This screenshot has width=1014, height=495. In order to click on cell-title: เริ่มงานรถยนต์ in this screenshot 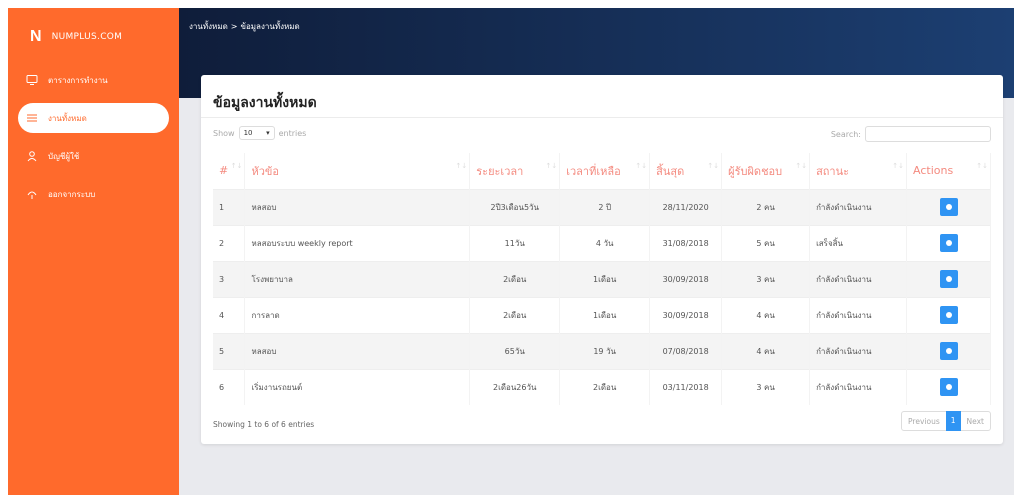, I will do `click(357, 386)`.